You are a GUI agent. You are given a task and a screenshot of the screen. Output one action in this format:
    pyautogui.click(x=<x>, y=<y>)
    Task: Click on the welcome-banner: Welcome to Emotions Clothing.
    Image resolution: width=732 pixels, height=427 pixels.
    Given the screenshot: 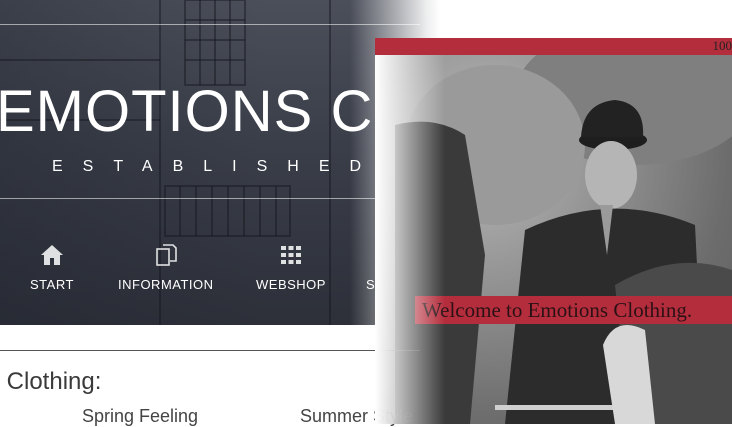 What is the action you would take?
    pyautogui.click(x=573, y=310)
    